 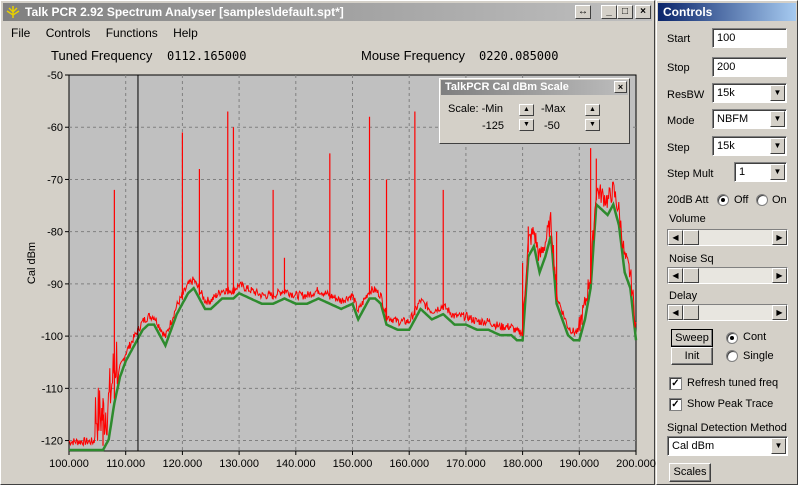 What do you see at coordinates (526, 125) in the screenshot?
I see `min-down-button: ▼` at bounding box center [526, 125].